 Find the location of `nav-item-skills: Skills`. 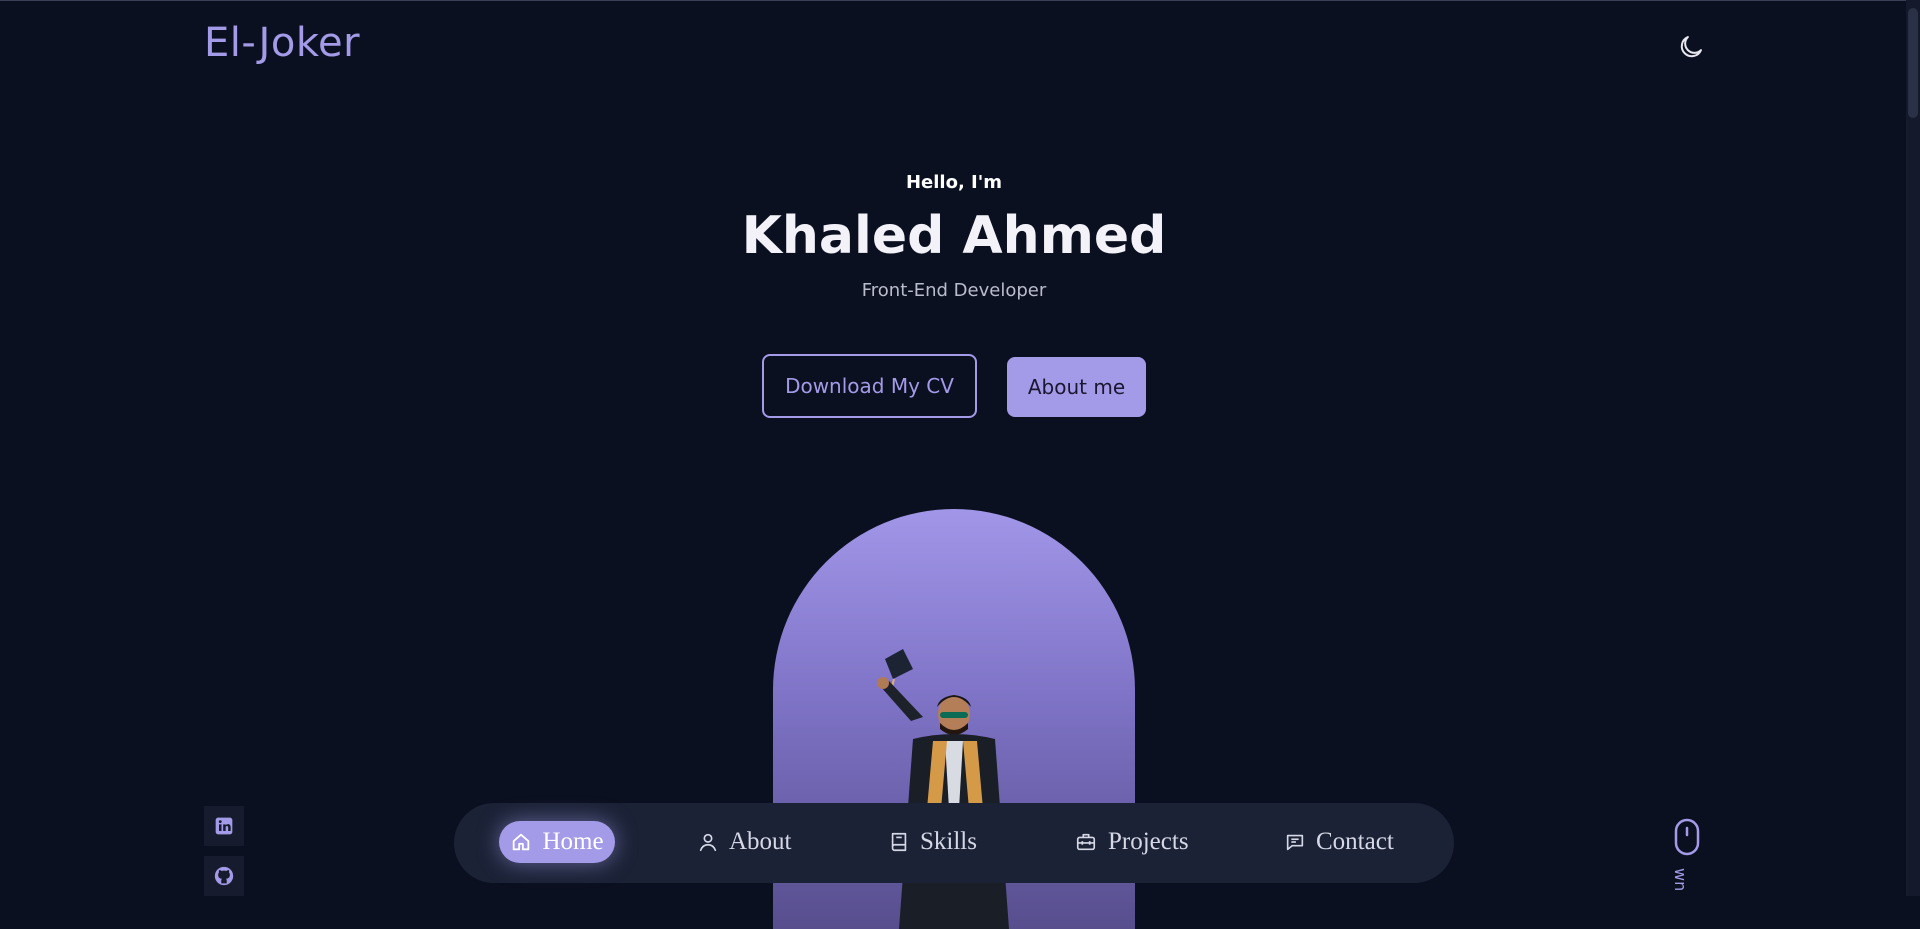

nav-item-skills: Skills is located at coordinates (932, 842).